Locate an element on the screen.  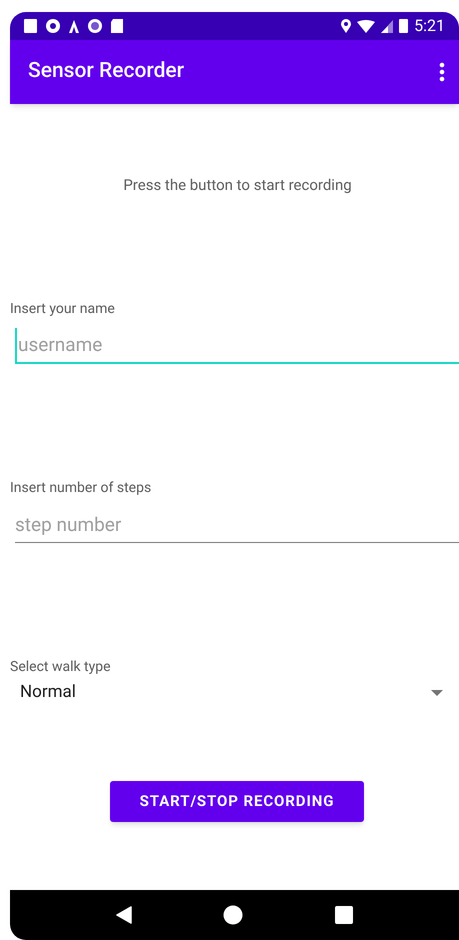
location-icon is located at coordinates (346, 26).